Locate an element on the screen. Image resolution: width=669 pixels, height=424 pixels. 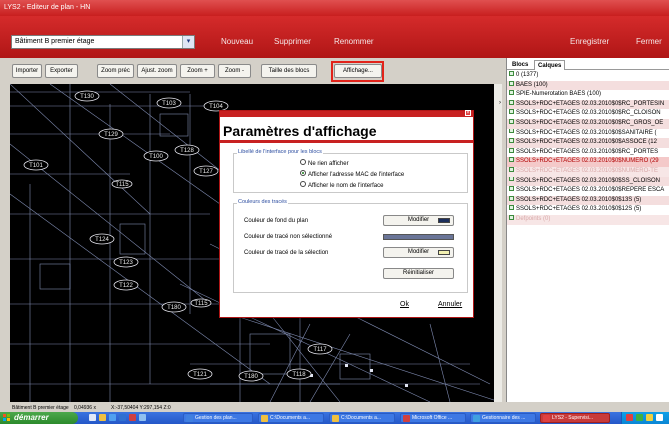
desktop-icon is located at coordinates (92, 417).